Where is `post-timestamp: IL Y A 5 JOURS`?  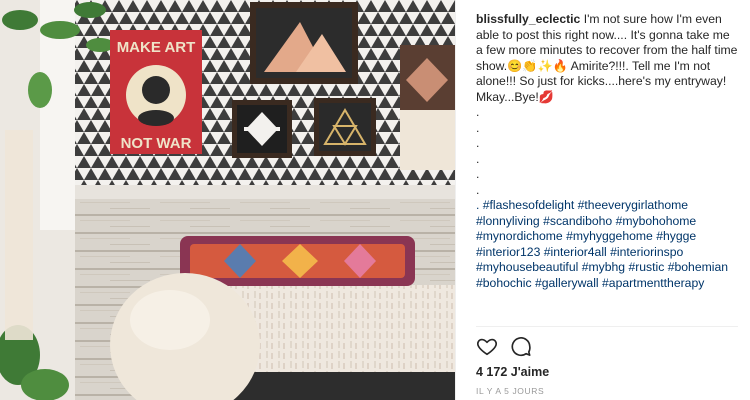
post-timestamp: IL Y A 5 JOURS is located at coordinates (510, 391).